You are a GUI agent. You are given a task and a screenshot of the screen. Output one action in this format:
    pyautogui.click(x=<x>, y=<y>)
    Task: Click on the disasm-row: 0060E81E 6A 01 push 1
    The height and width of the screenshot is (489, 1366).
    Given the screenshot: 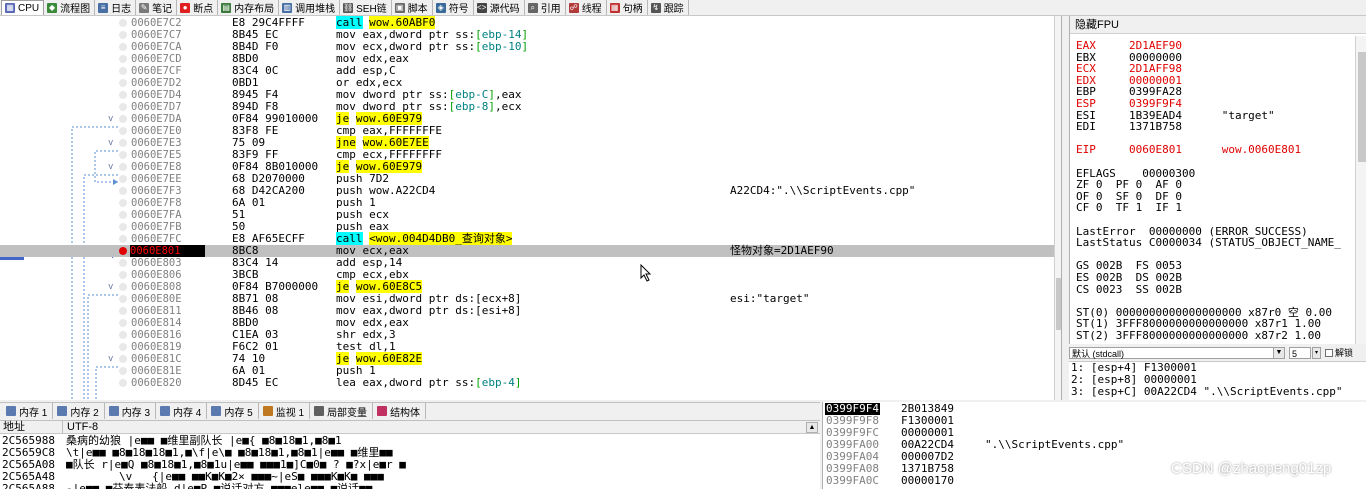 What is the action you would take?
    pyautogui.click(x=527, y=371)
    